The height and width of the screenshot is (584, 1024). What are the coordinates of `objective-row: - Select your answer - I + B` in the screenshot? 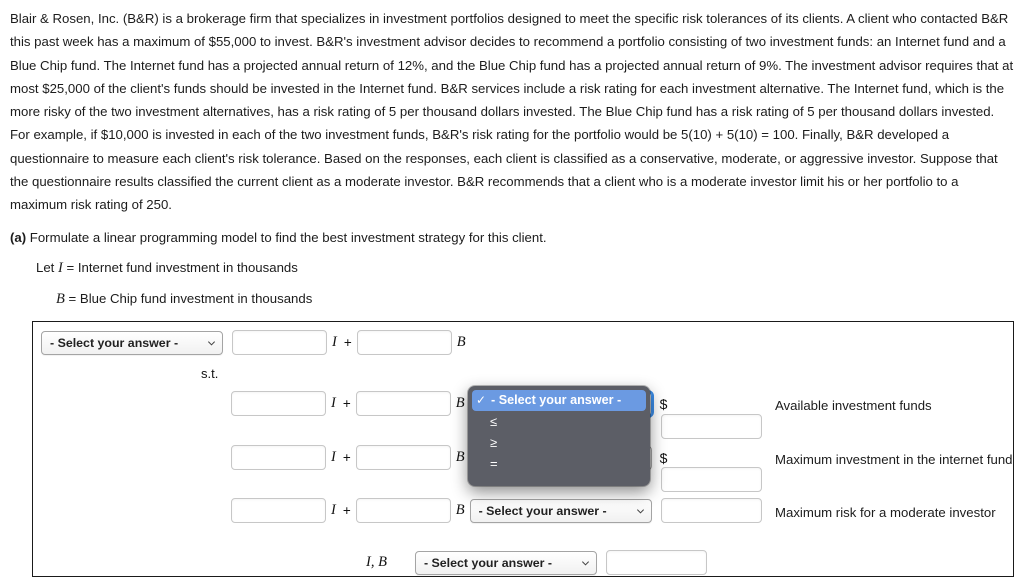 It's located at (256, 342).